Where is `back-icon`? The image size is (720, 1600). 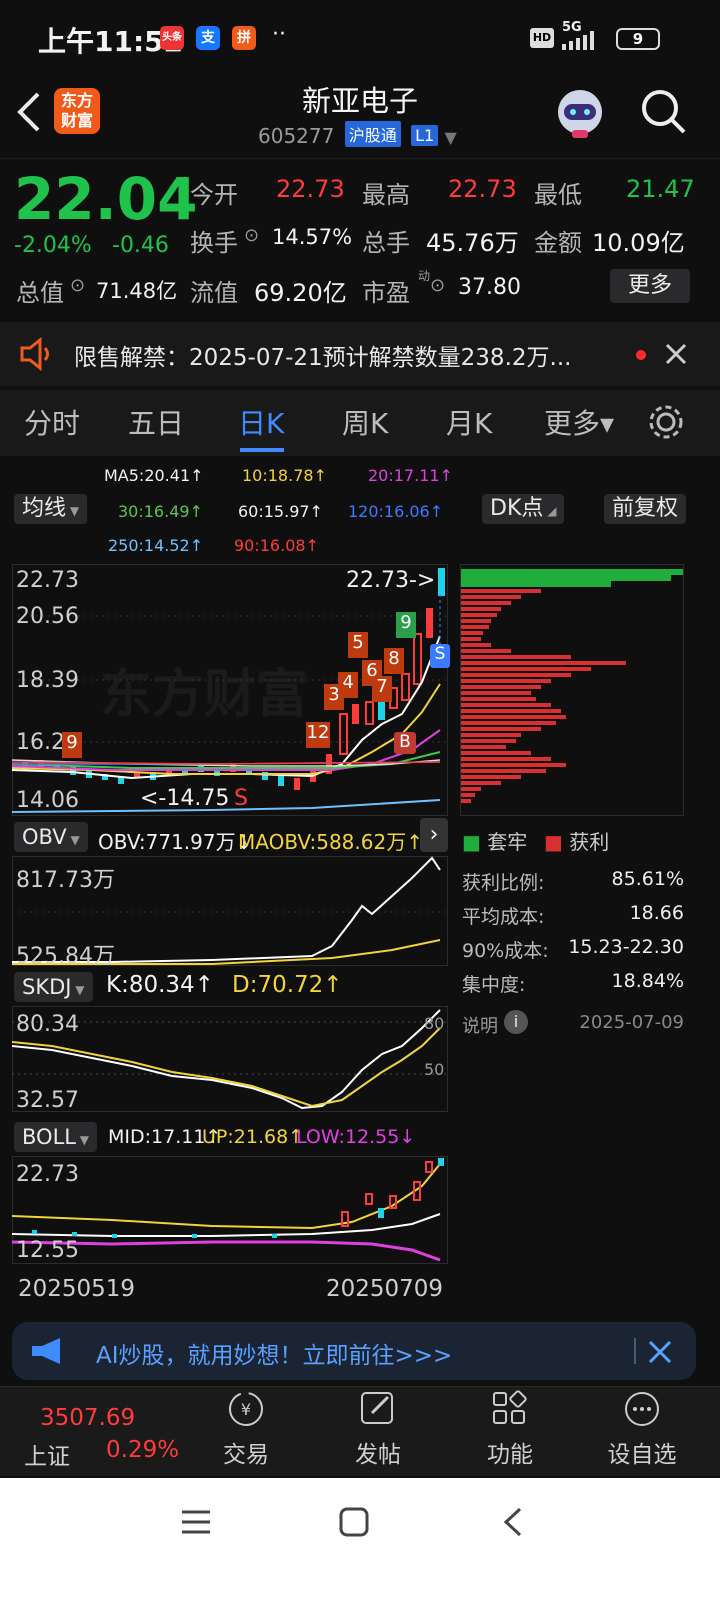
back-icon is located at coordinates (514, 1522).